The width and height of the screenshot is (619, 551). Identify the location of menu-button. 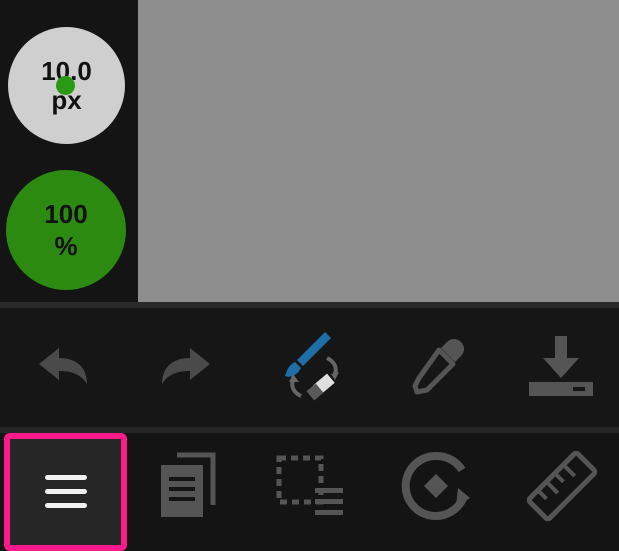
(65, 492).